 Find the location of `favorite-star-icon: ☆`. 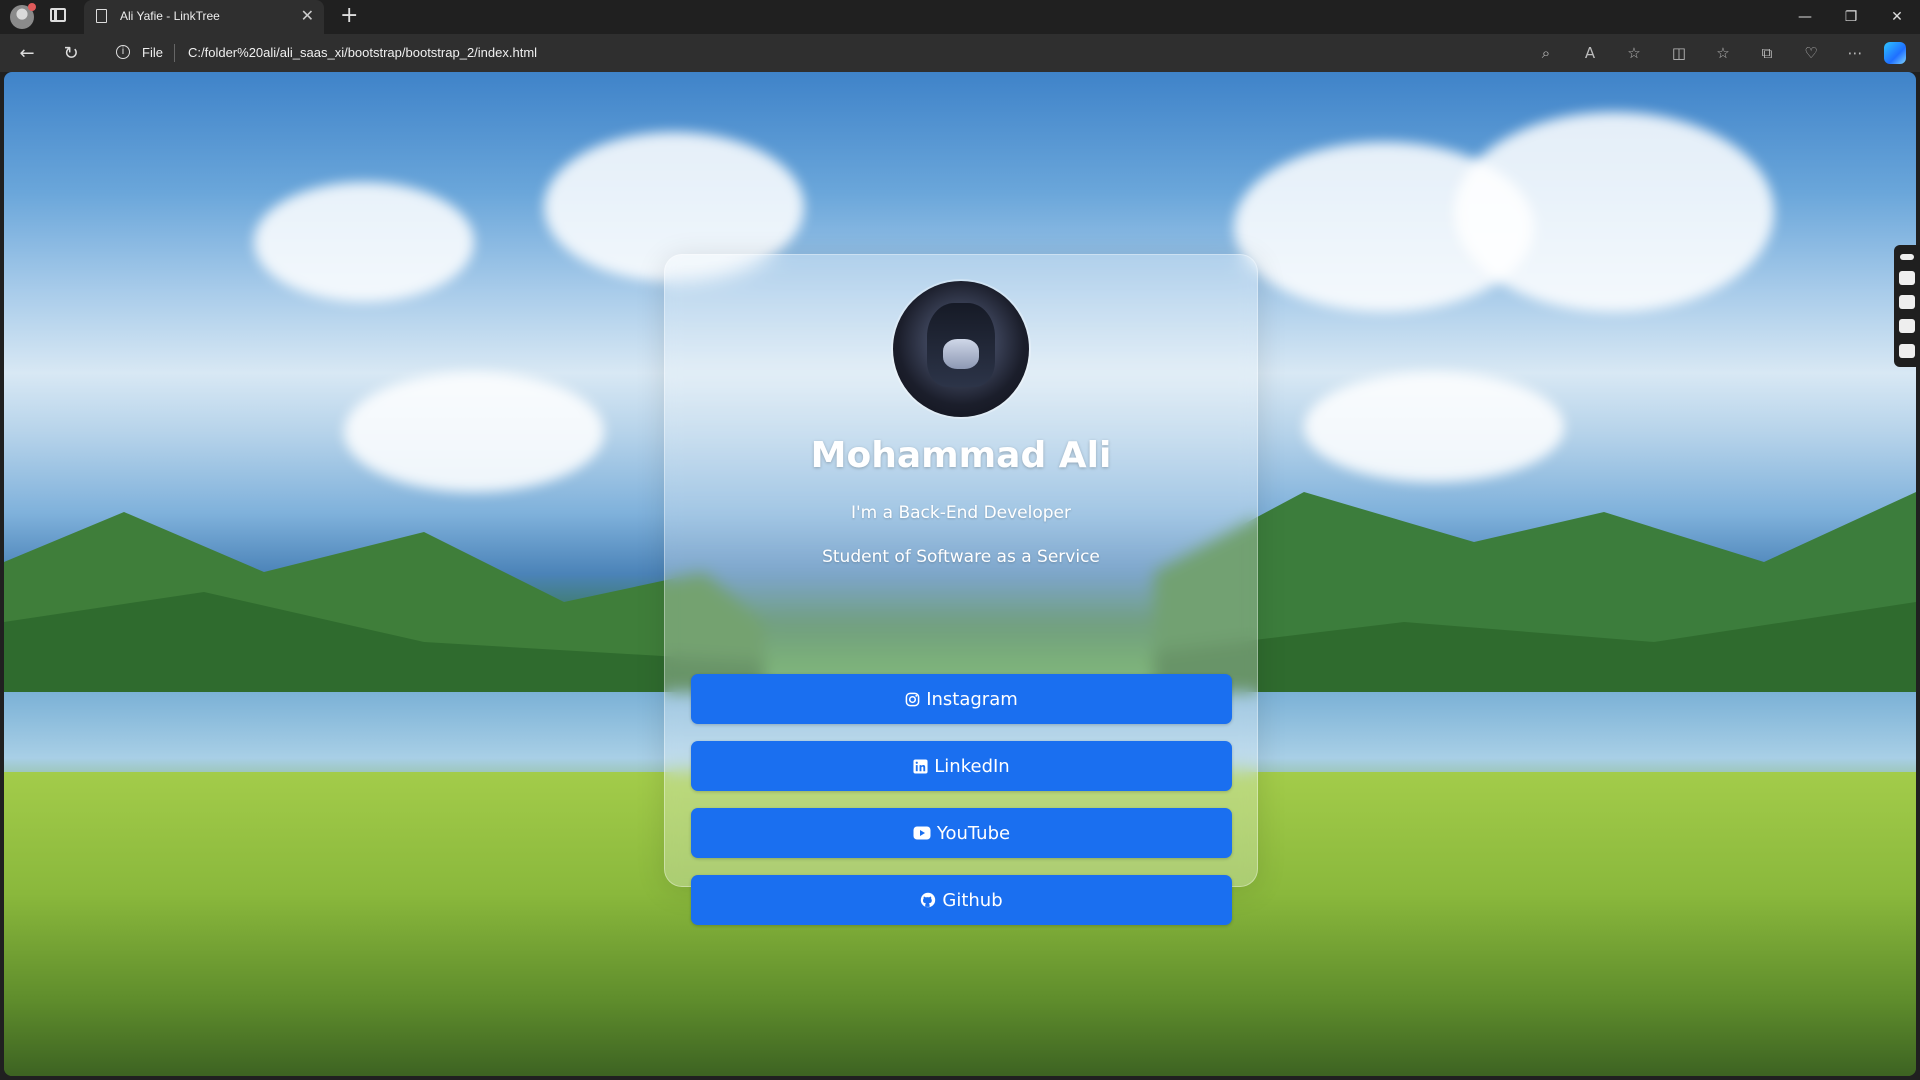

favorite-star-icon: ☆ is located at coordinates (1634, 53).